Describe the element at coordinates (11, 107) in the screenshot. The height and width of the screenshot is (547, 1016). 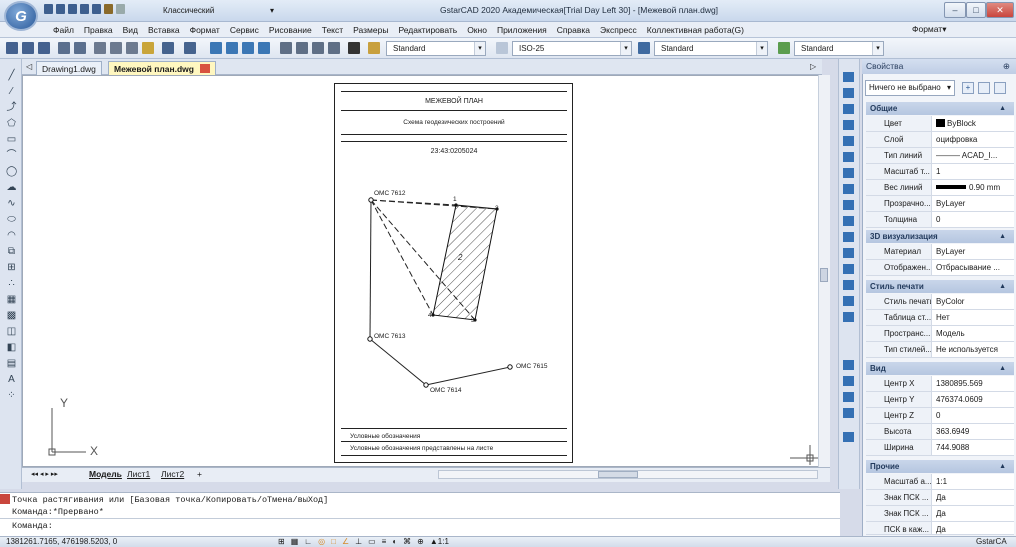
I see `polyline-icon: ⤴` at that location.